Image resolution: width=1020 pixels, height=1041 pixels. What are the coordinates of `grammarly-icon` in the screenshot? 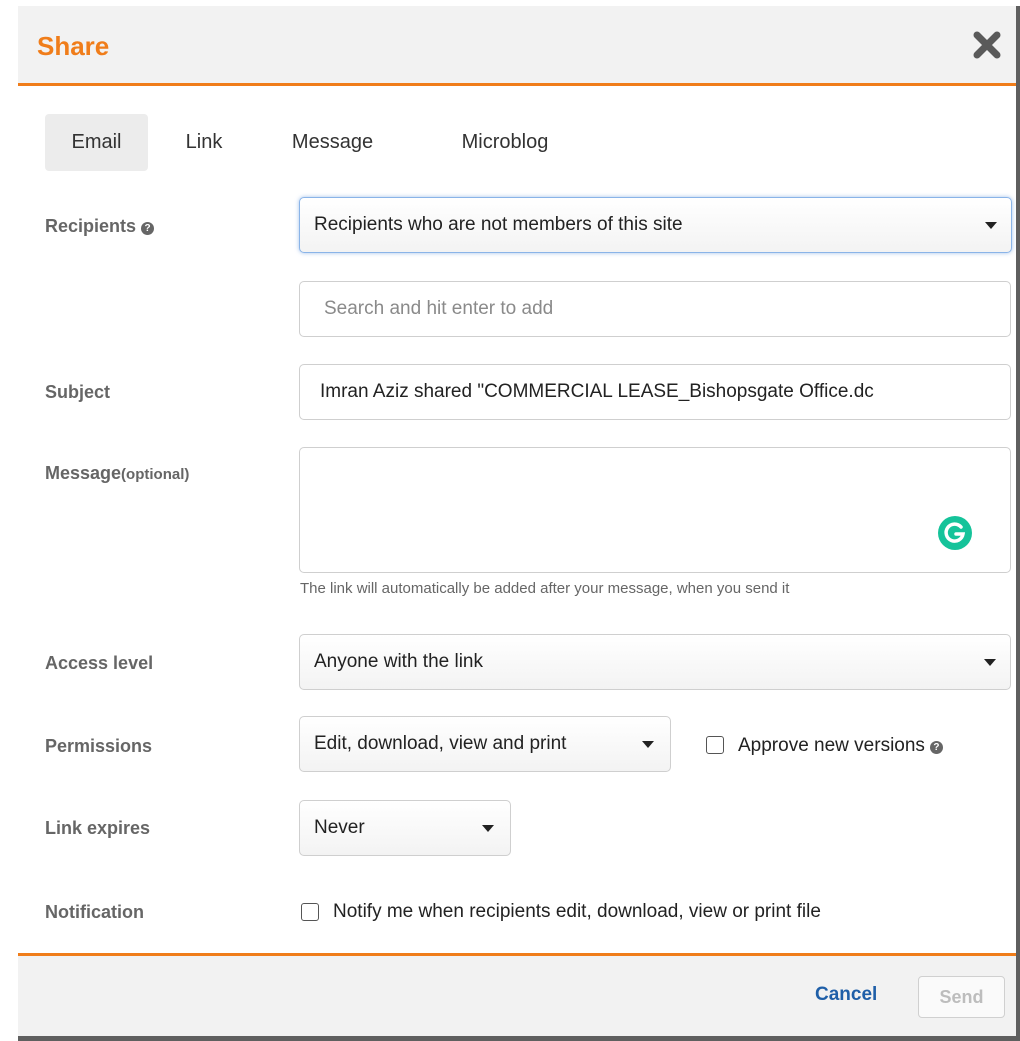 It's located at (955, 533).